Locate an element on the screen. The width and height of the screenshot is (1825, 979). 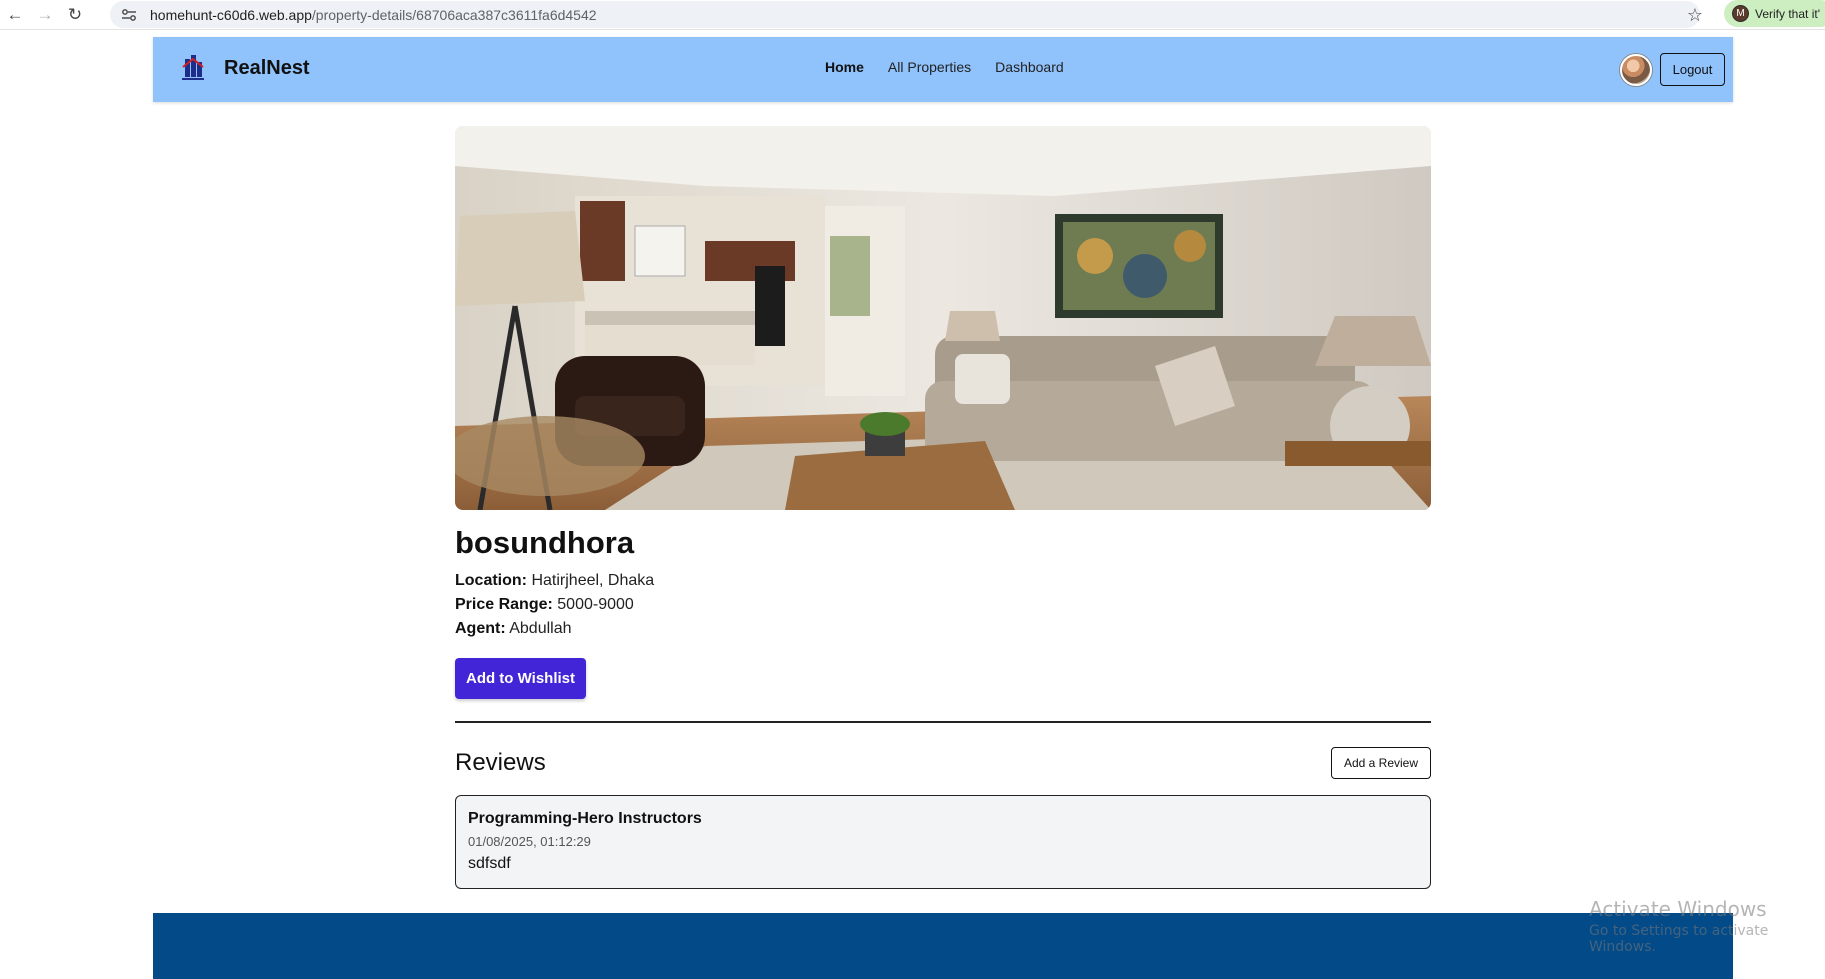
review-text: sdfsdf is located at coordinates (489, 863).